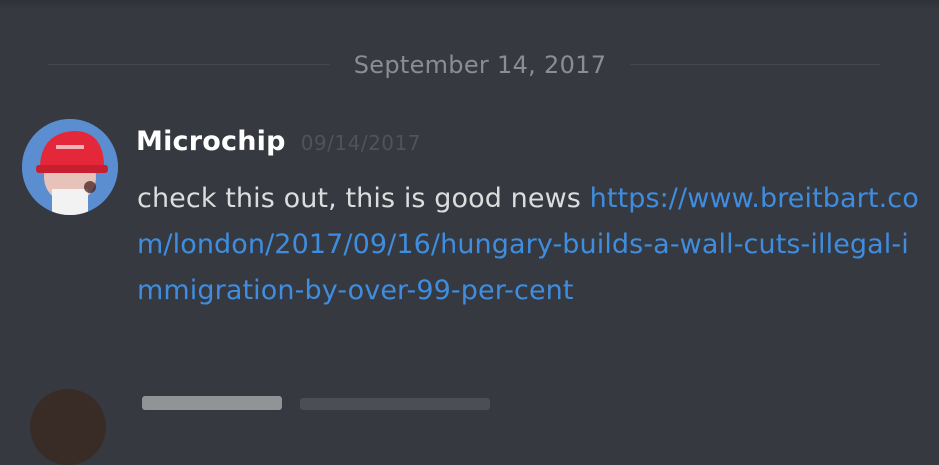 The width and height of the screenshot is (939, 465). I want to click on next-message-author, so click(212, 403).